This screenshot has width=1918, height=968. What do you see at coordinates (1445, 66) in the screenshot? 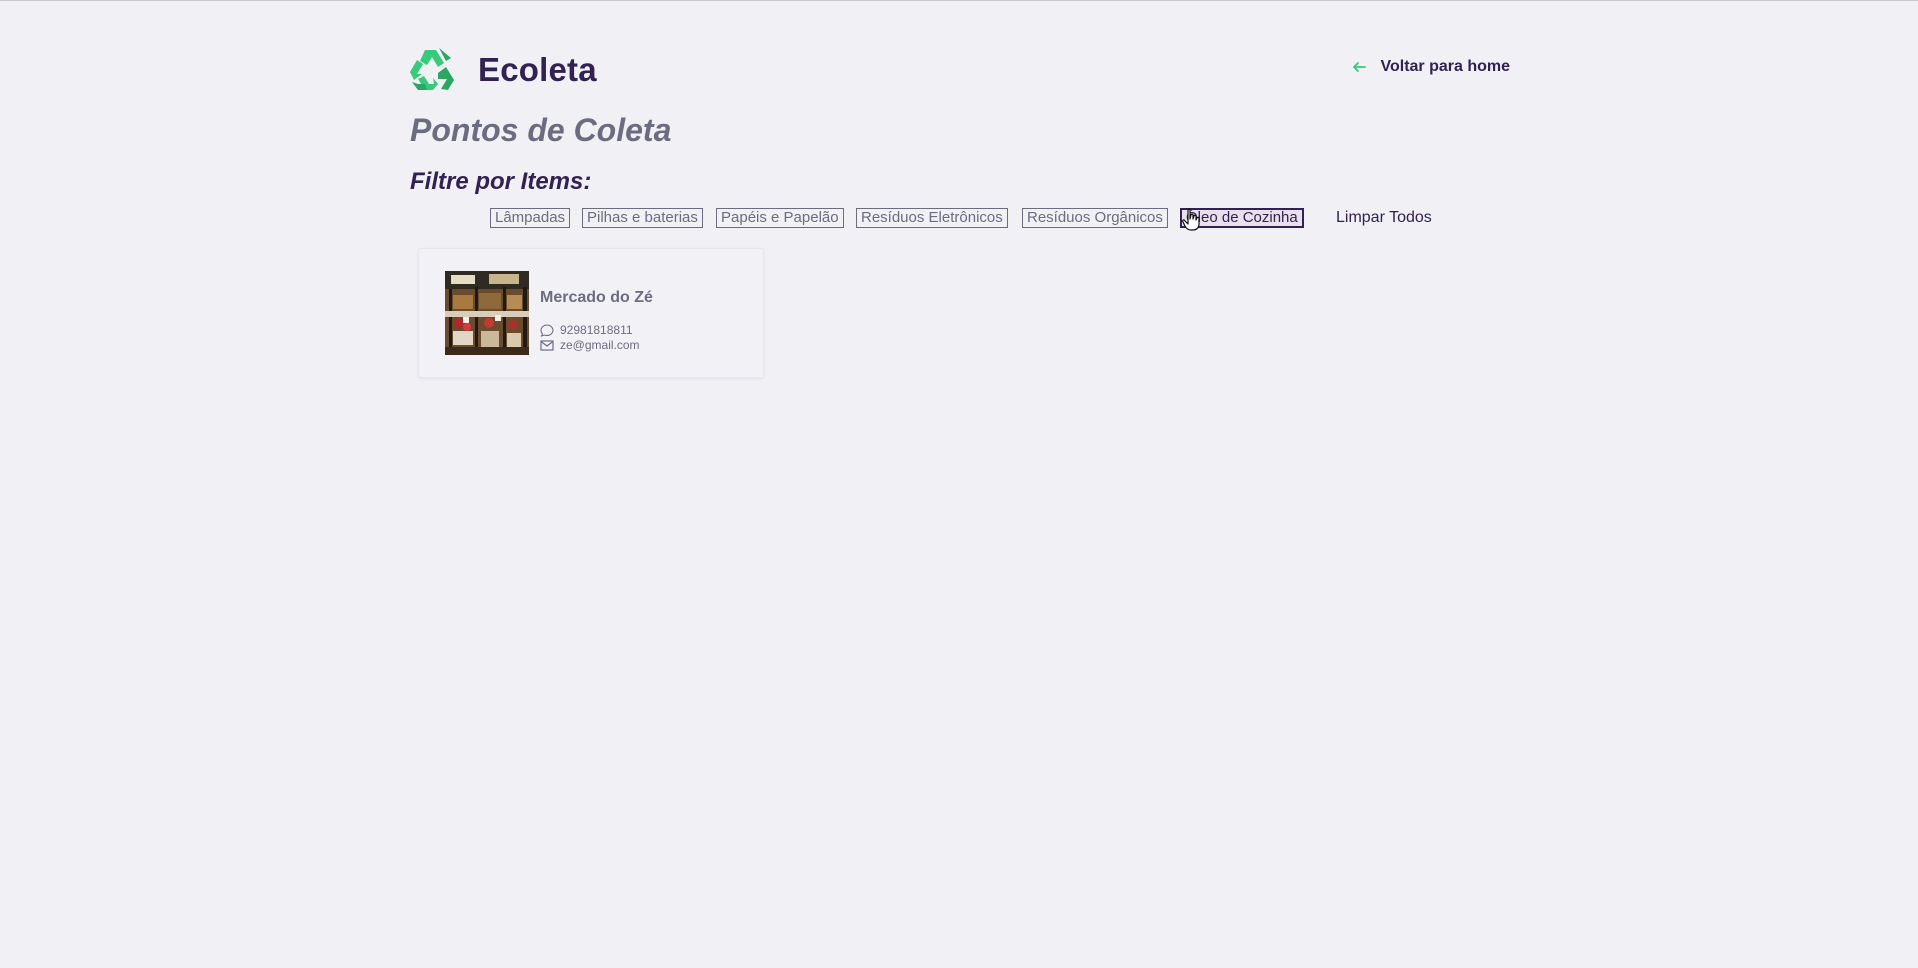
I see `back-link-label: Voltar para home` at bounding box center [1445, 66].